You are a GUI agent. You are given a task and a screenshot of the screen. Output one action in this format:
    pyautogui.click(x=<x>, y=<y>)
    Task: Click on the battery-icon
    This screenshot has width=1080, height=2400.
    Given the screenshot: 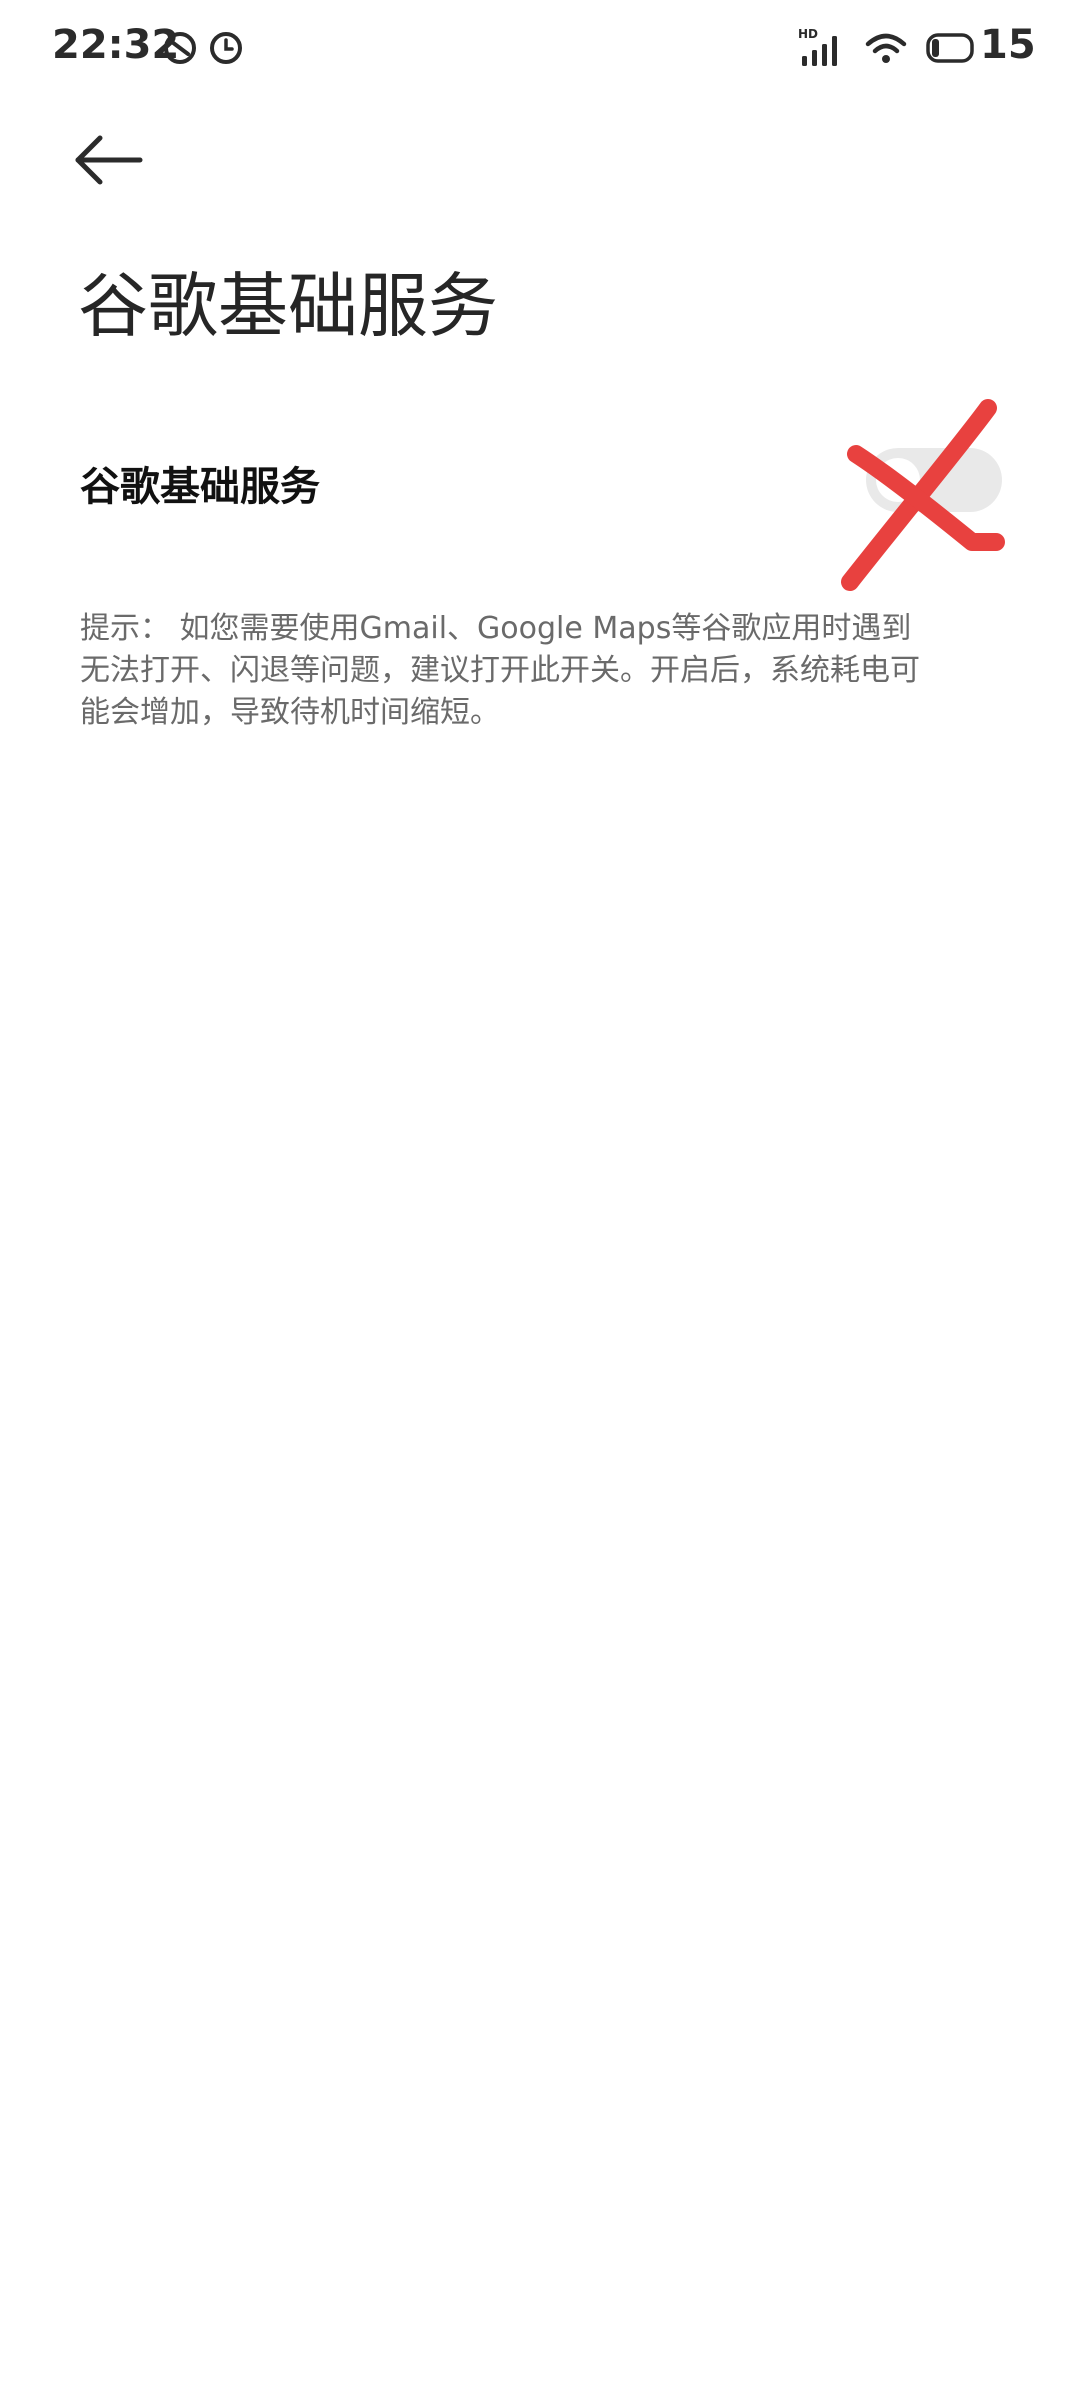 What is the action you would take?
    pyautogui.click(x=951, y=48)
    